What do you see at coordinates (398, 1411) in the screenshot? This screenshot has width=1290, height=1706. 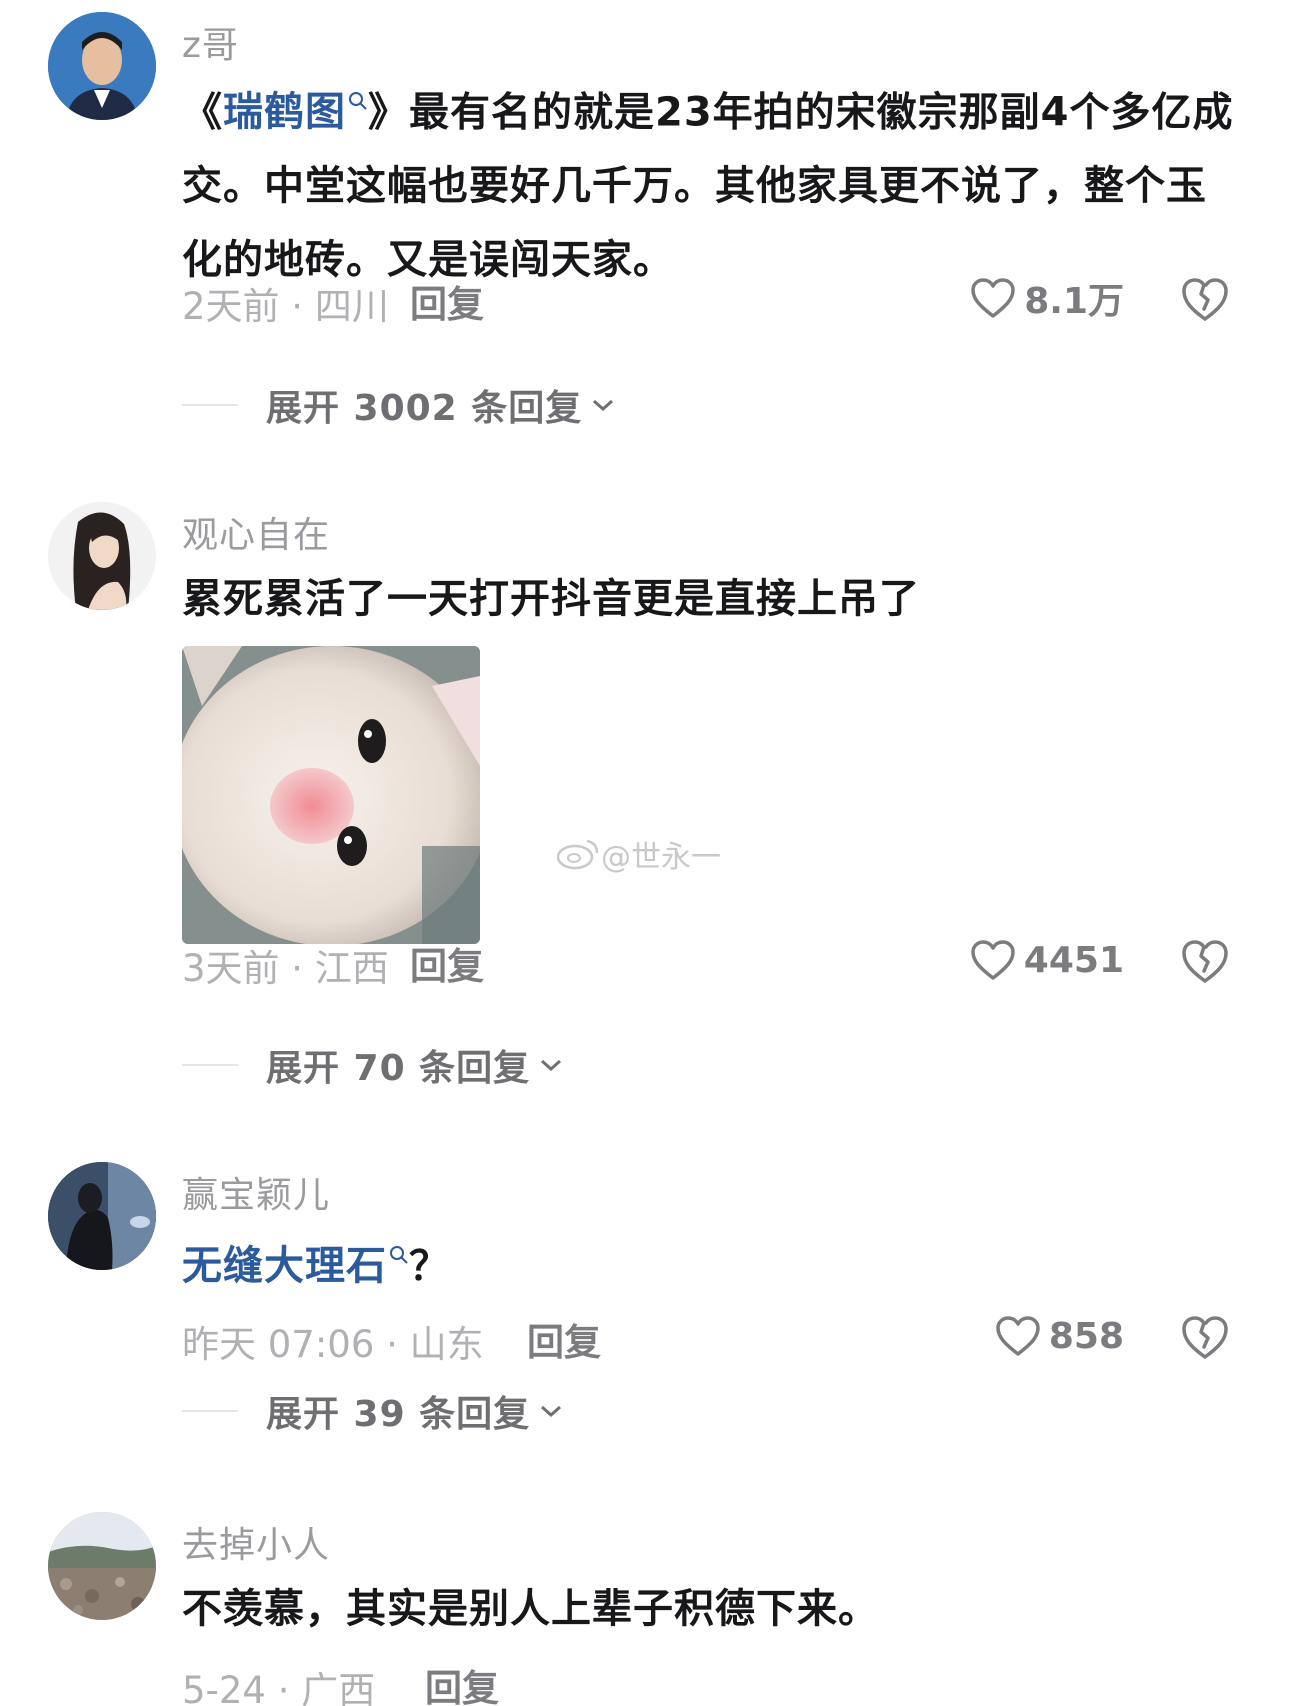 I see `expand-replies-label: 展开 39 条回复` at bounding box center [398, 1411].